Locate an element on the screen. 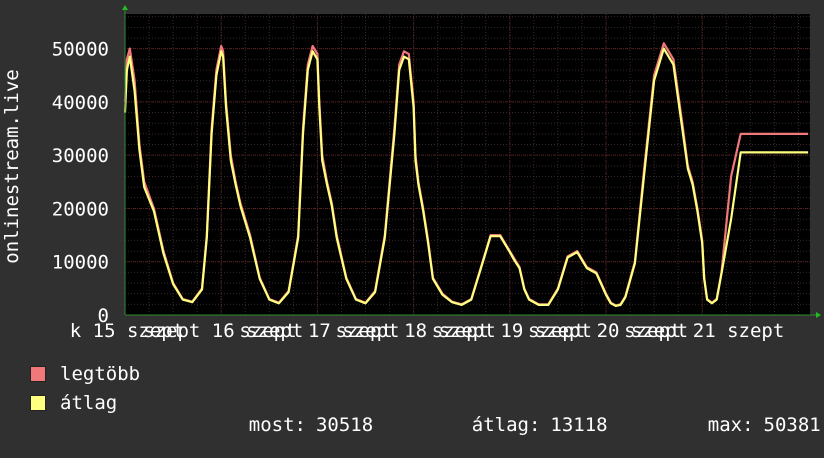  stat-average: átlag: 13118 is located at coordinates (517, 425).